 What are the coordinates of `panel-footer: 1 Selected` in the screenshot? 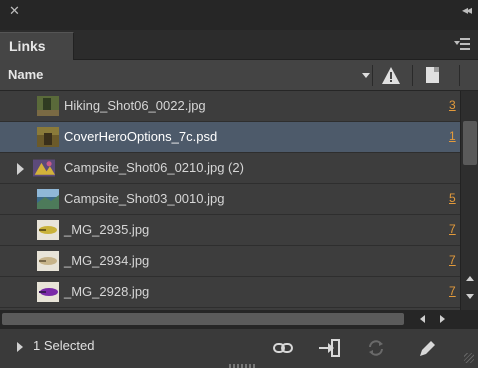 It's located at (239, 348).